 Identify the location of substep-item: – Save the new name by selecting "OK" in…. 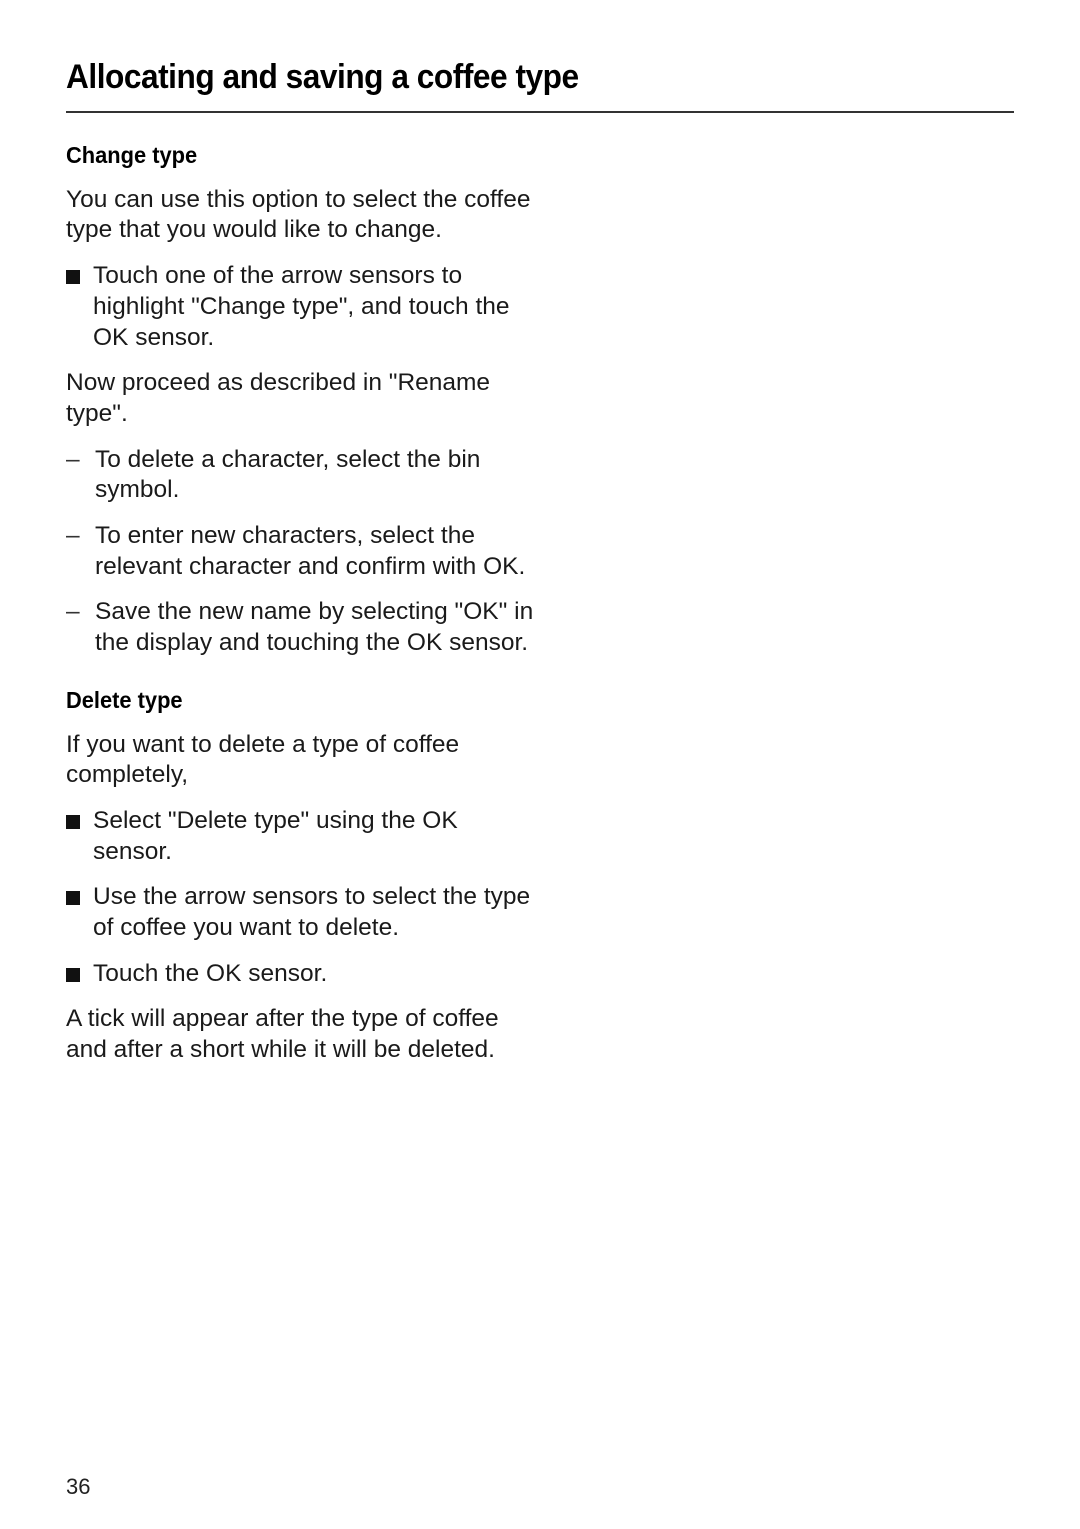
(301, 627).